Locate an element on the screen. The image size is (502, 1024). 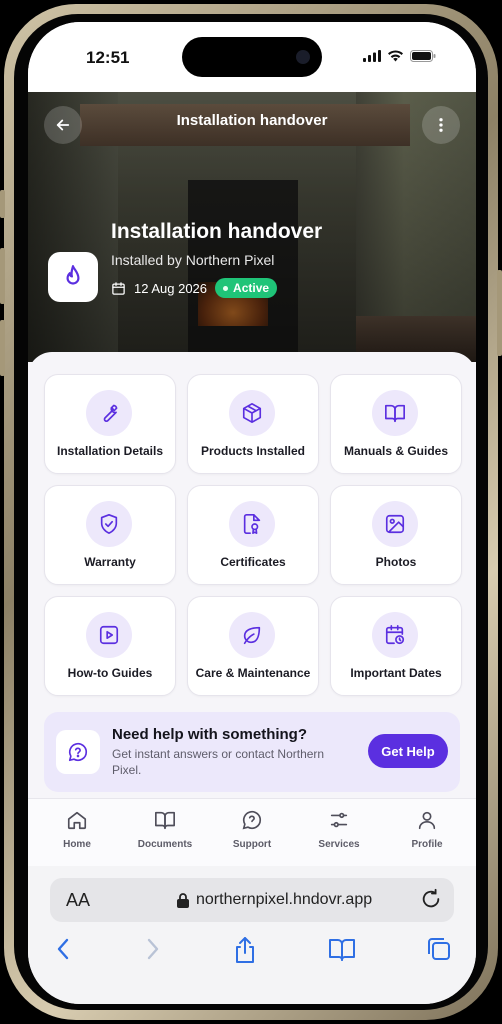
bookmarks-icon is located at coordinates (342, 949).